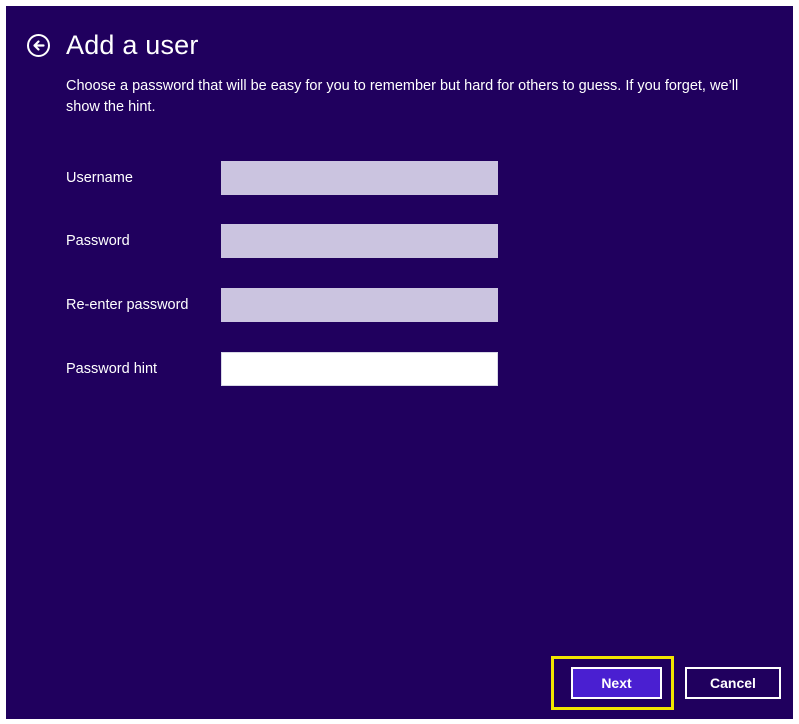 This screenshot has height=724, width=799. What do you see at coordinates (359, 241) in the screenshot?
I see `password-field` at bounding box center [359, 241].